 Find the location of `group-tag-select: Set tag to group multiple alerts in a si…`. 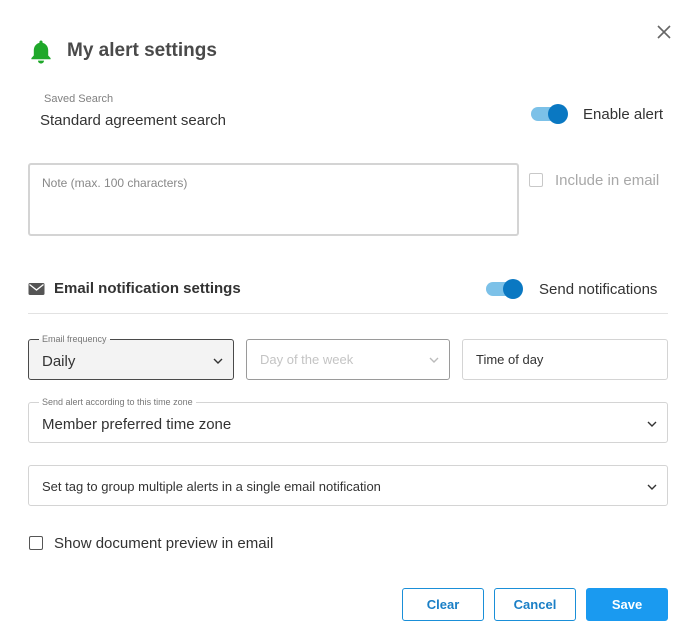

group-tag-select: Set tag to group multiple alerts in a si… is located at coordinates (348, 485).